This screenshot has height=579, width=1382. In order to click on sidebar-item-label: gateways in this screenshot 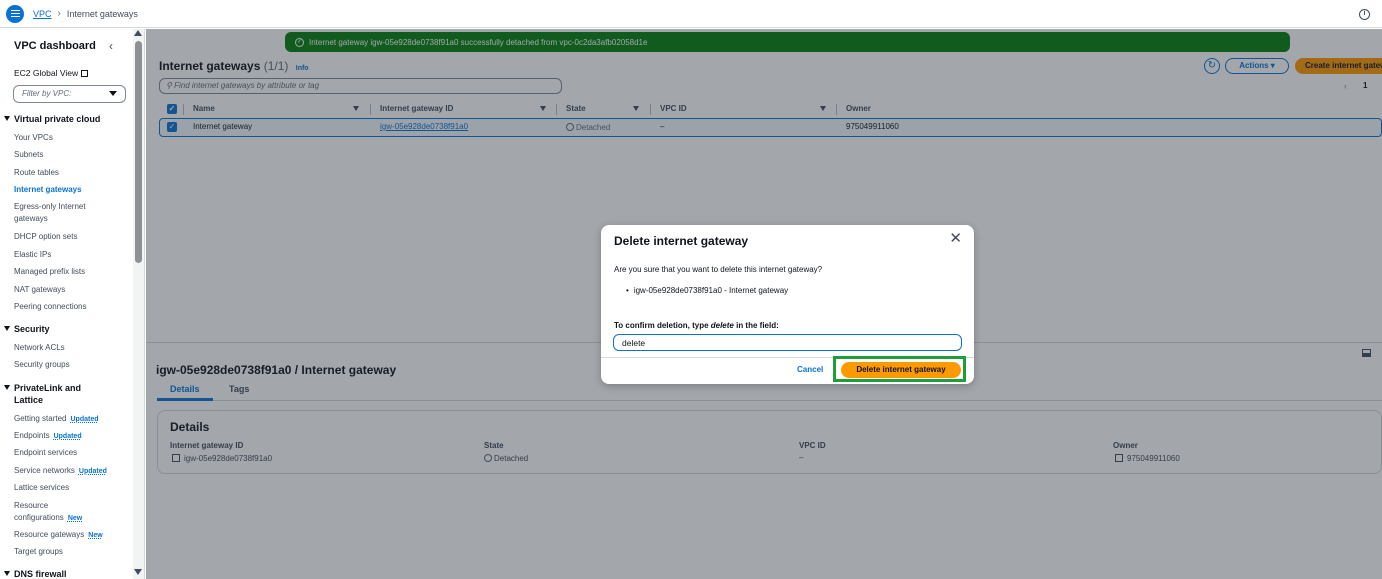, I will do `click(31, 218)`.